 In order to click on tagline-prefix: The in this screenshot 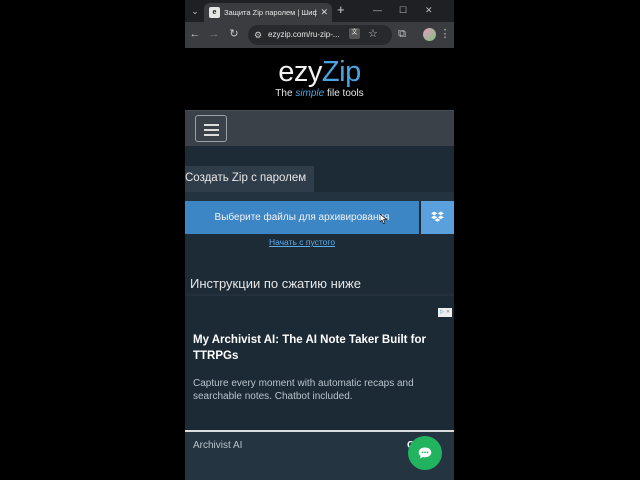, I will do `click(285, 93)`.